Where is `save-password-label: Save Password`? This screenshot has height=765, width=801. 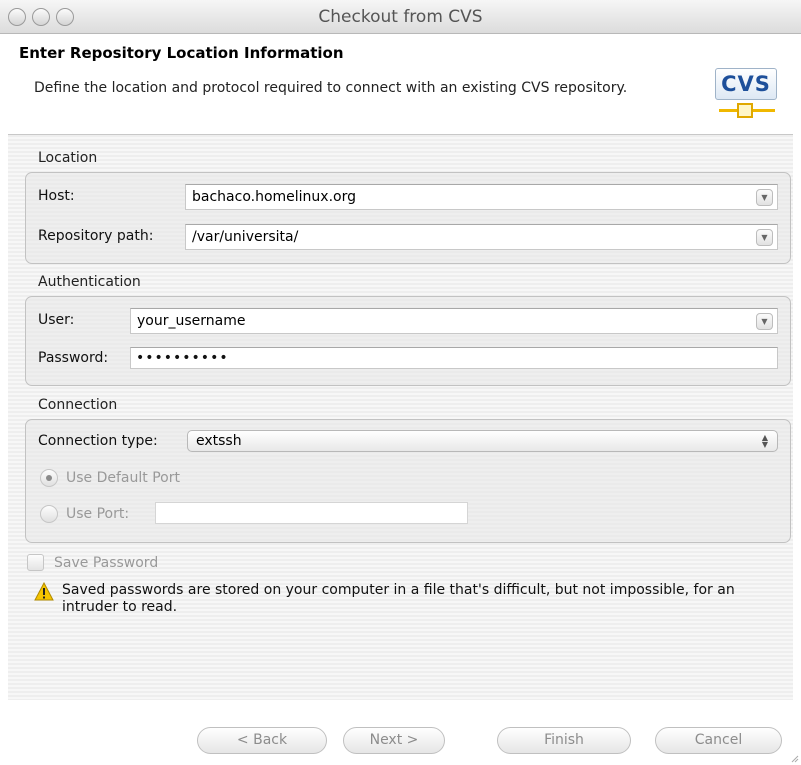
save-password-label: Save Password is located at coordinates (106, 563).